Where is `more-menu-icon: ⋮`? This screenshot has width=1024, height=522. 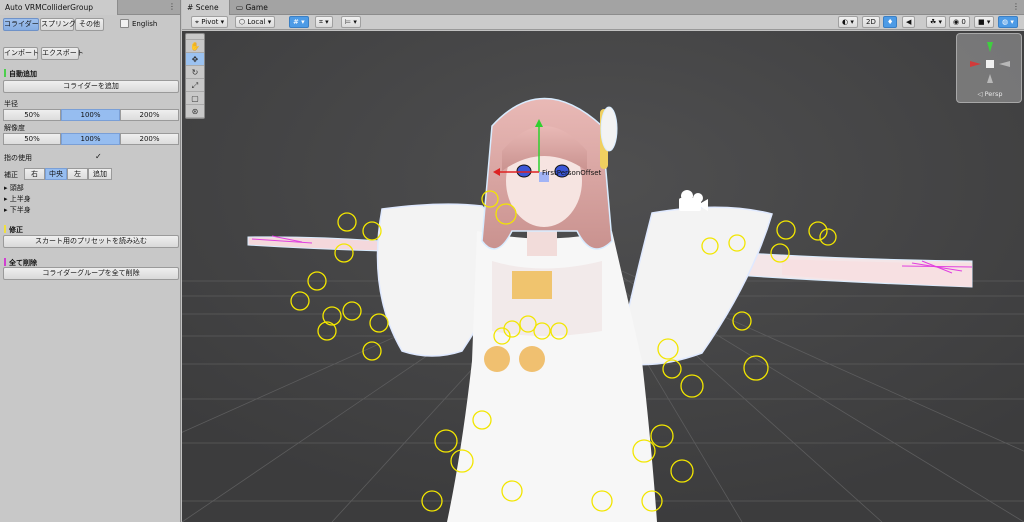 more-menu-icon: ⋮ is located at coordinates (172, 6).